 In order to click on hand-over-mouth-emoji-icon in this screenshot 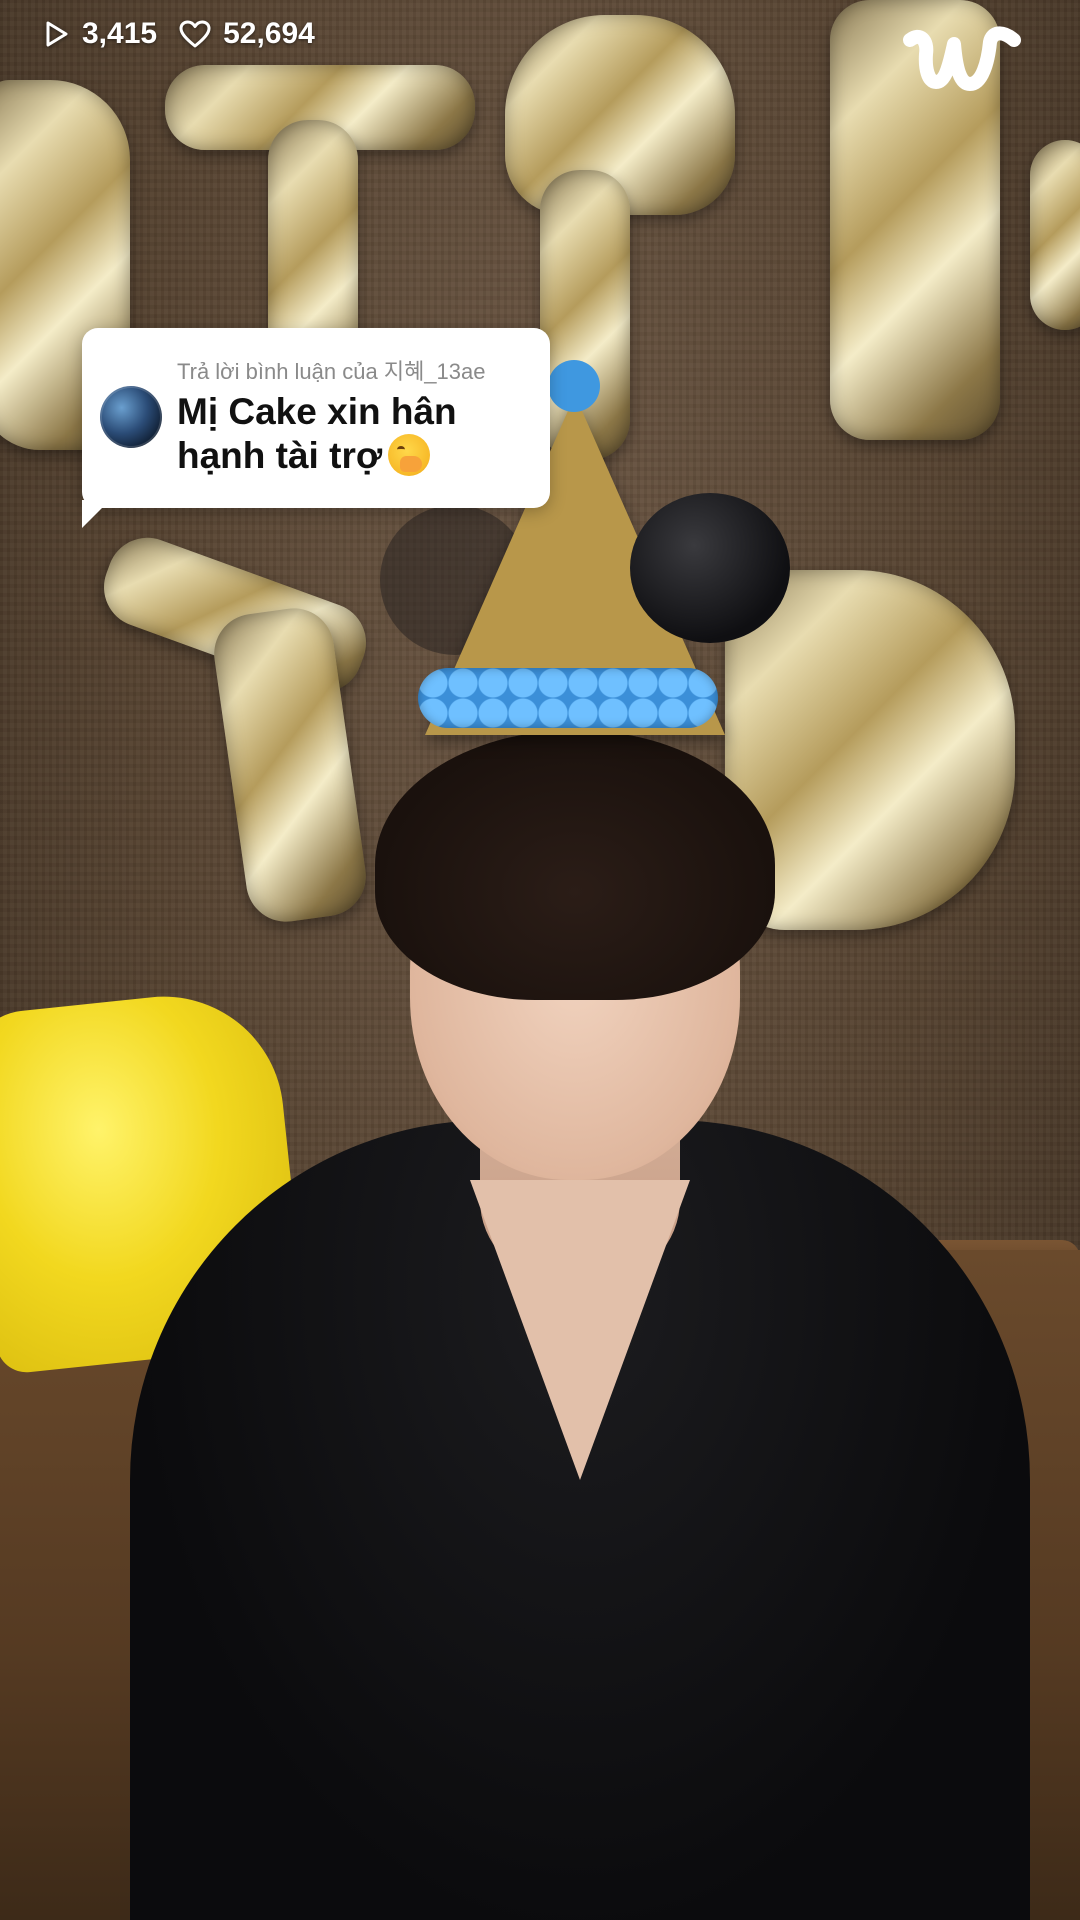, I will do `click(409, 455)`.